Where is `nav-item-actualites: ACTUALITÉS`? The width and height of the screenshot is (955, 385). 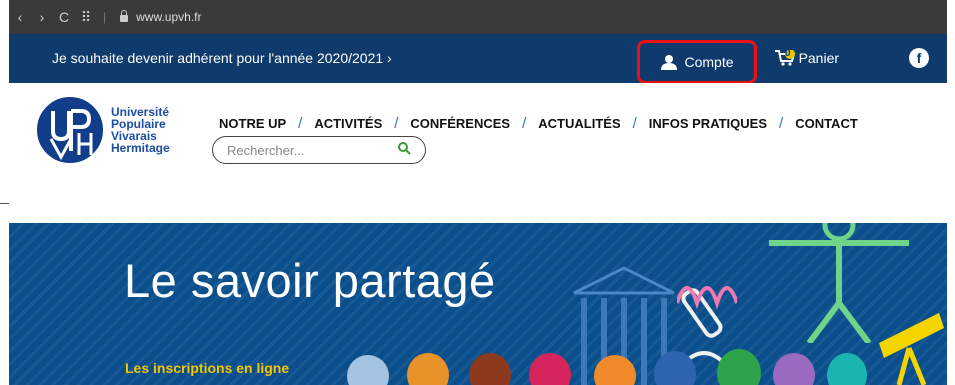
nav-item-actualites: ACTUALITÉS is located at coordinates (579, 123).